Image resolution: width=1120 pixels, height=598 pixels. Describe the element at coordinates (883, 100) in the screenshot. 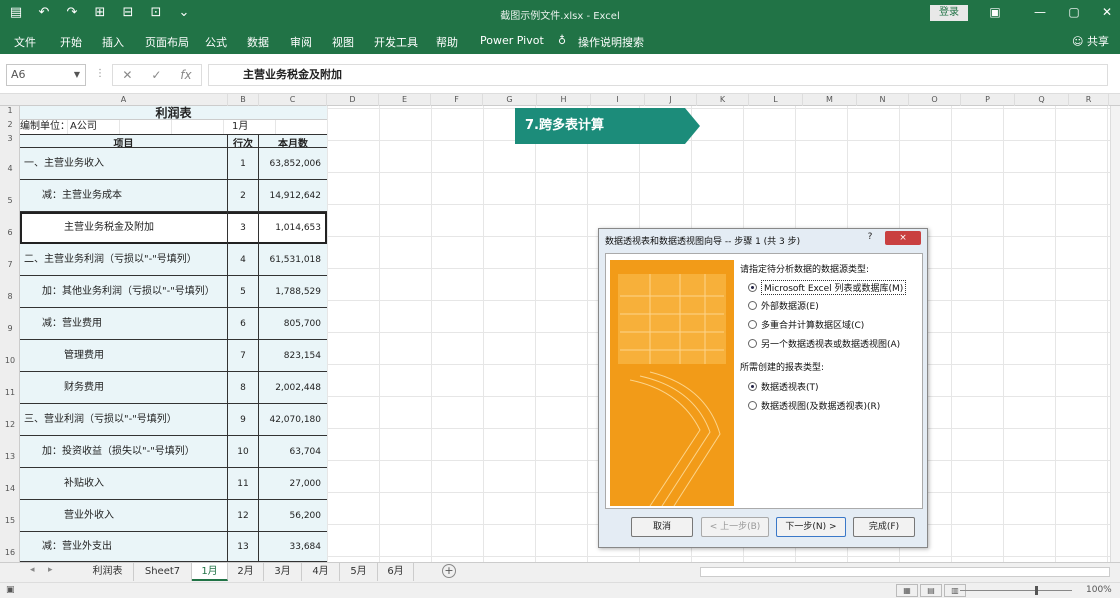

I see `column-header: N` at that location.